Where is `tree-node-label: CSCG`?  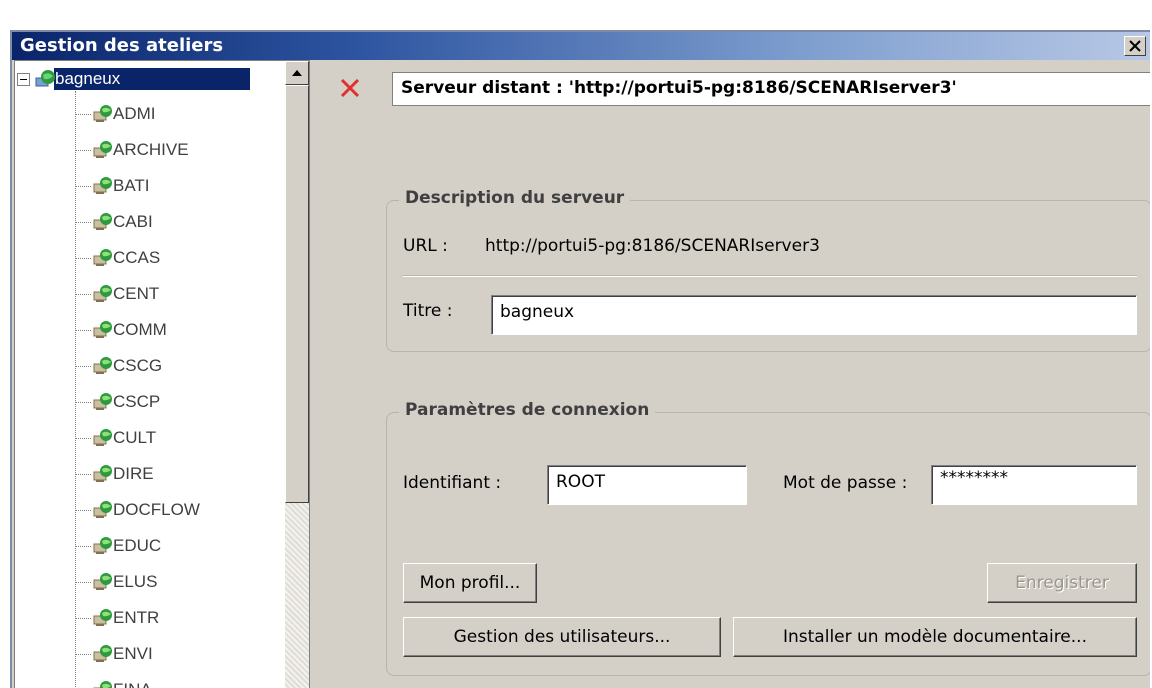
tree-node-label: CSCG is located at coordinates (138, 365).